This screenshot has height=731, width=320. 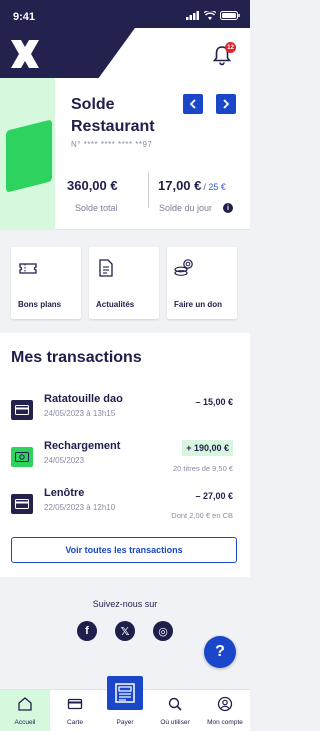 I want to click on chevron-right-icon, so click(x=226, y=104).